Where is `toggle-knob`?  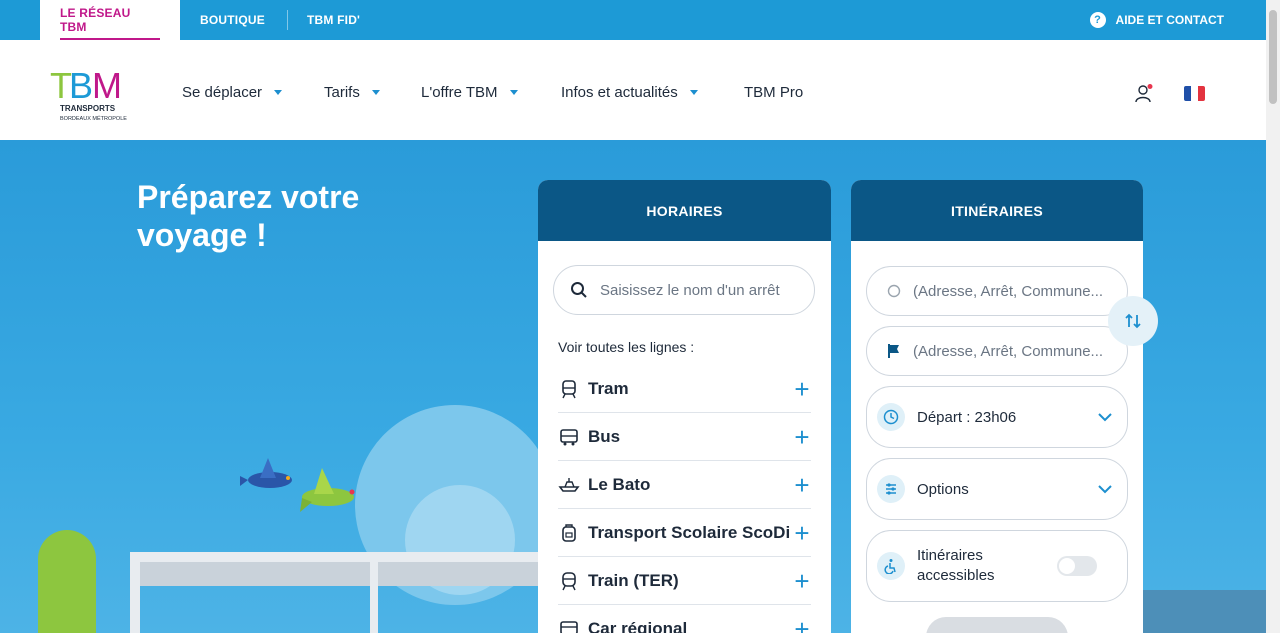 toggle-knob is located at coordinates (1067, 566).